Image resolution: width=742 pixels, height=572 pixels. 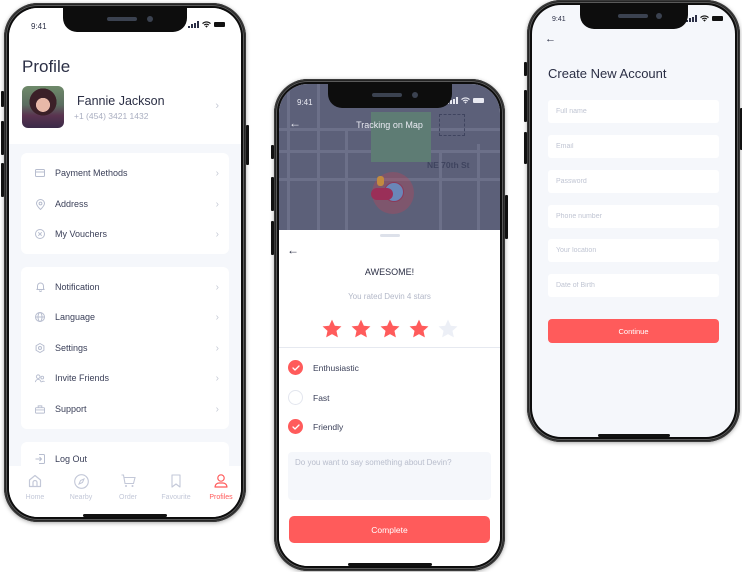 What do you see at coordinates (77, 287) in the screenshot?
I see `menu-item-label: Notification` at bounding box center [77, 287].